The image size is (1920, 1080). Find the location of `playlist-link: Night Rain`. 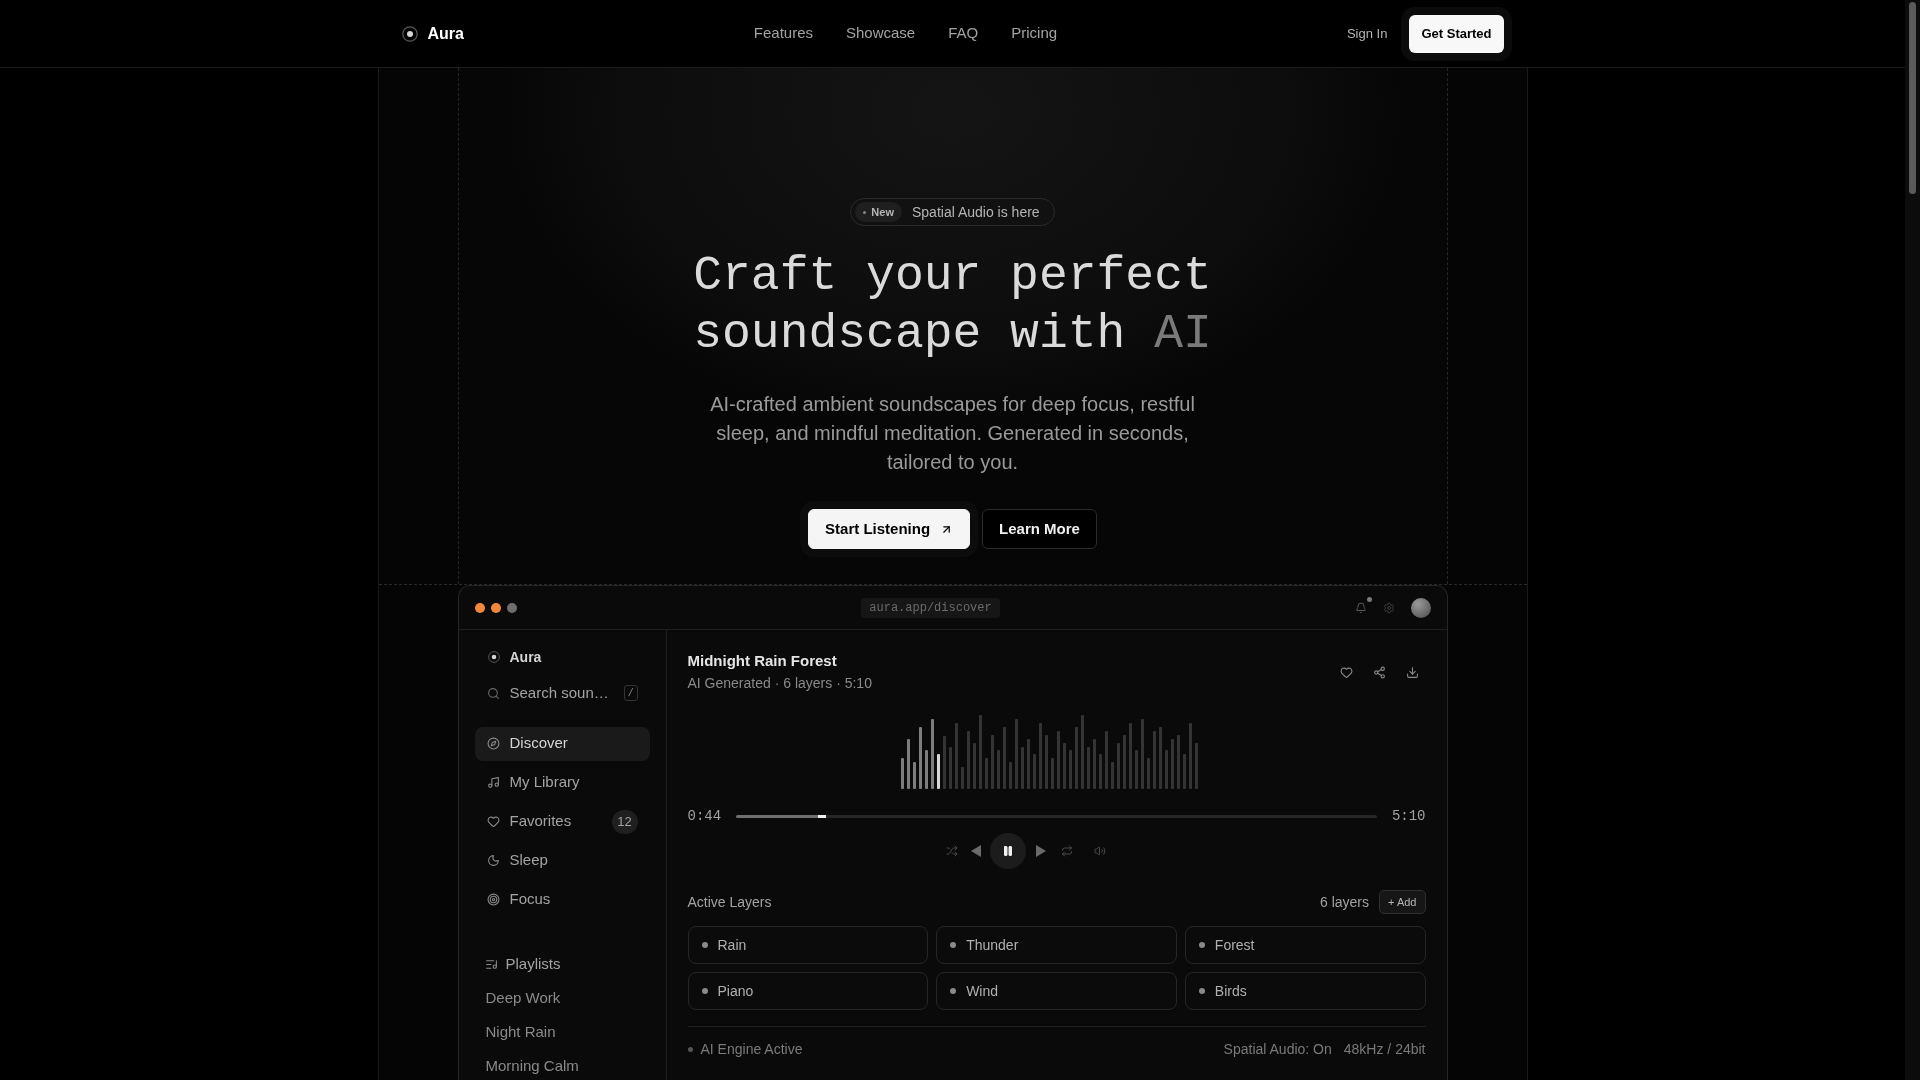

playlist-link: Night Rain is located at coordinates (562, 1032).